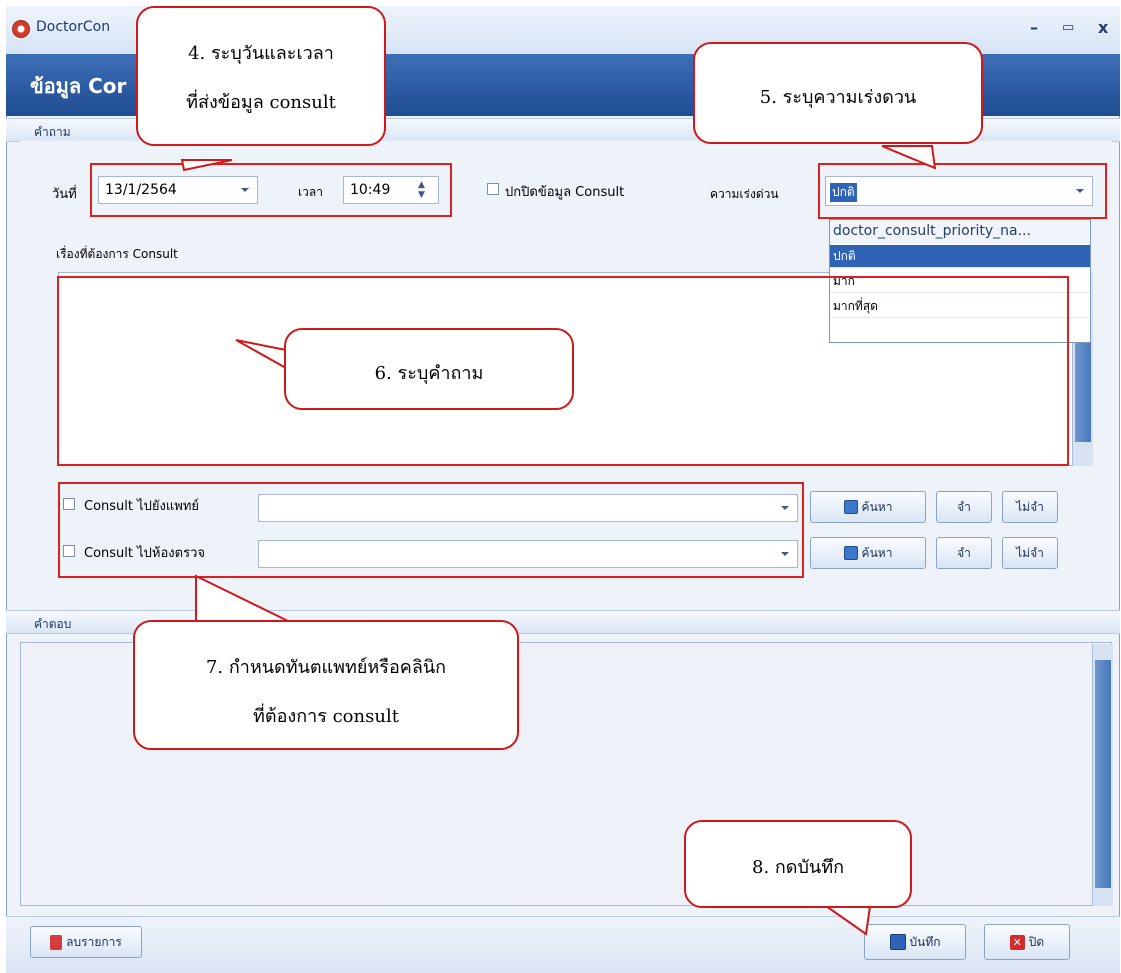 The height and width of the screenshot is (973, 1121). What do you see at coordinates (261, 53) in the screenshot?
I see `callout-4-line1: 4. ระบุวันและเวลา` at bounding box center [261, 53].